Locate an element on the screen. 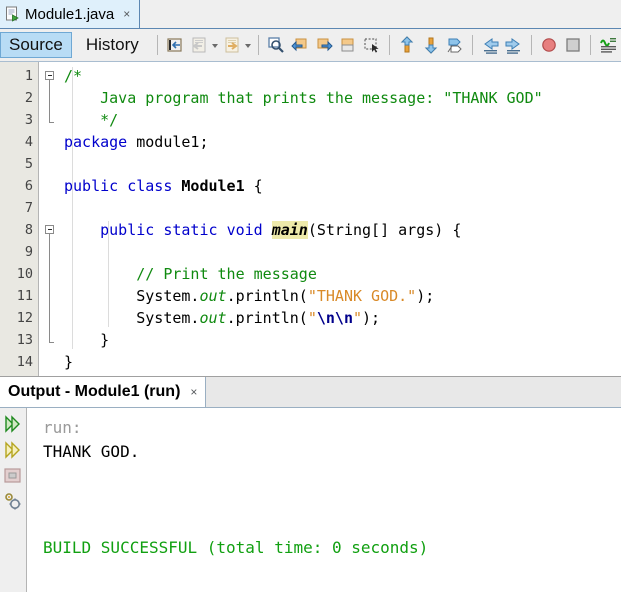 This screenshot has height=592, width=621. forward-dropdown-icon is located at coordinates (248, 45).